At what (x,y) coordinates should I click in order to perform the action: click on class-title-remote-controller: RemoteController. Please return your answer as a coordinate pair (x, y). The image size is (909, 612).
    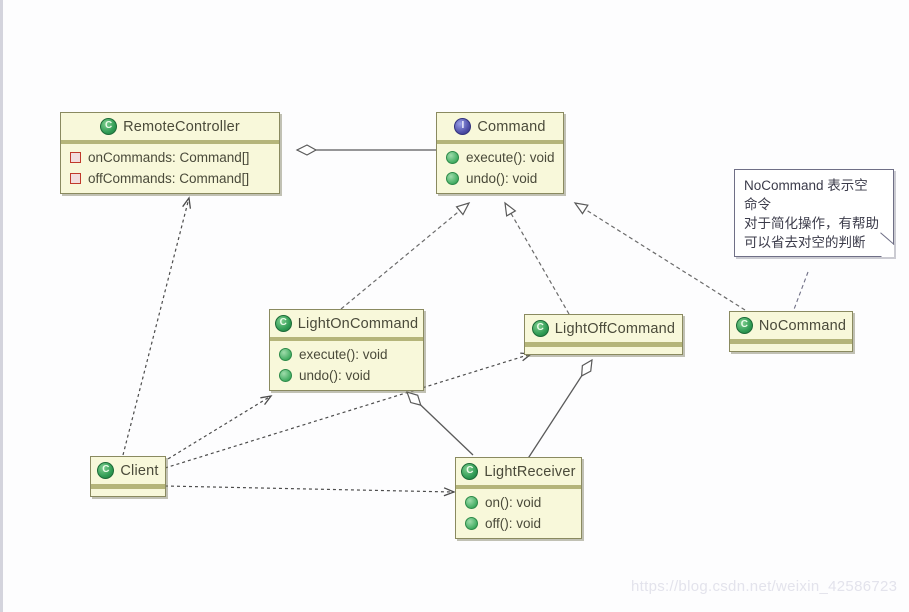
    Looking at the image, I should click on (170, 128).